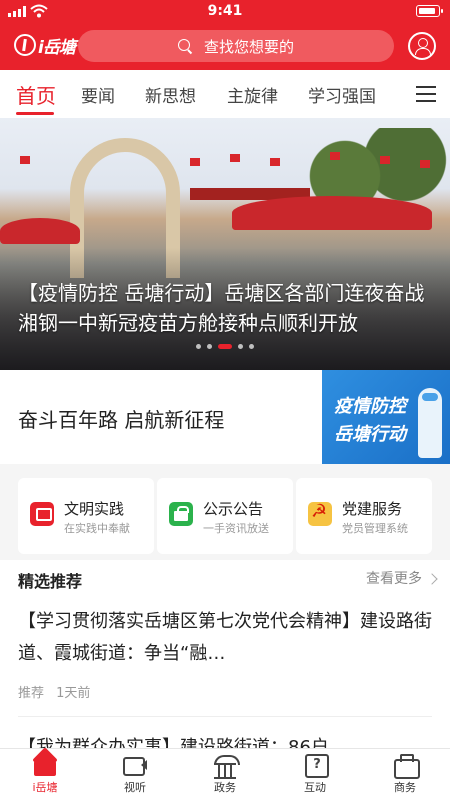 Image resolution: width=450 pixels, height=800 pixels. I want to click on nav-video: 视听, so click(135, 774).